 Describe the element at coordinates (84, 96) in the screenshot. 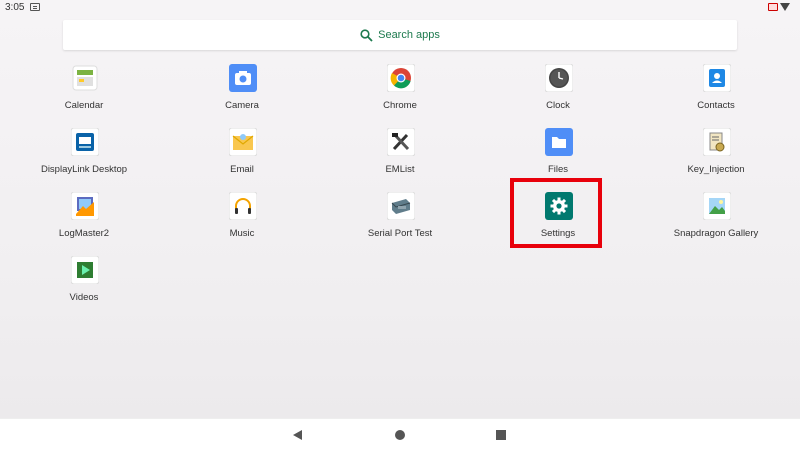

I see `app-calendar: Calendar` at that location.